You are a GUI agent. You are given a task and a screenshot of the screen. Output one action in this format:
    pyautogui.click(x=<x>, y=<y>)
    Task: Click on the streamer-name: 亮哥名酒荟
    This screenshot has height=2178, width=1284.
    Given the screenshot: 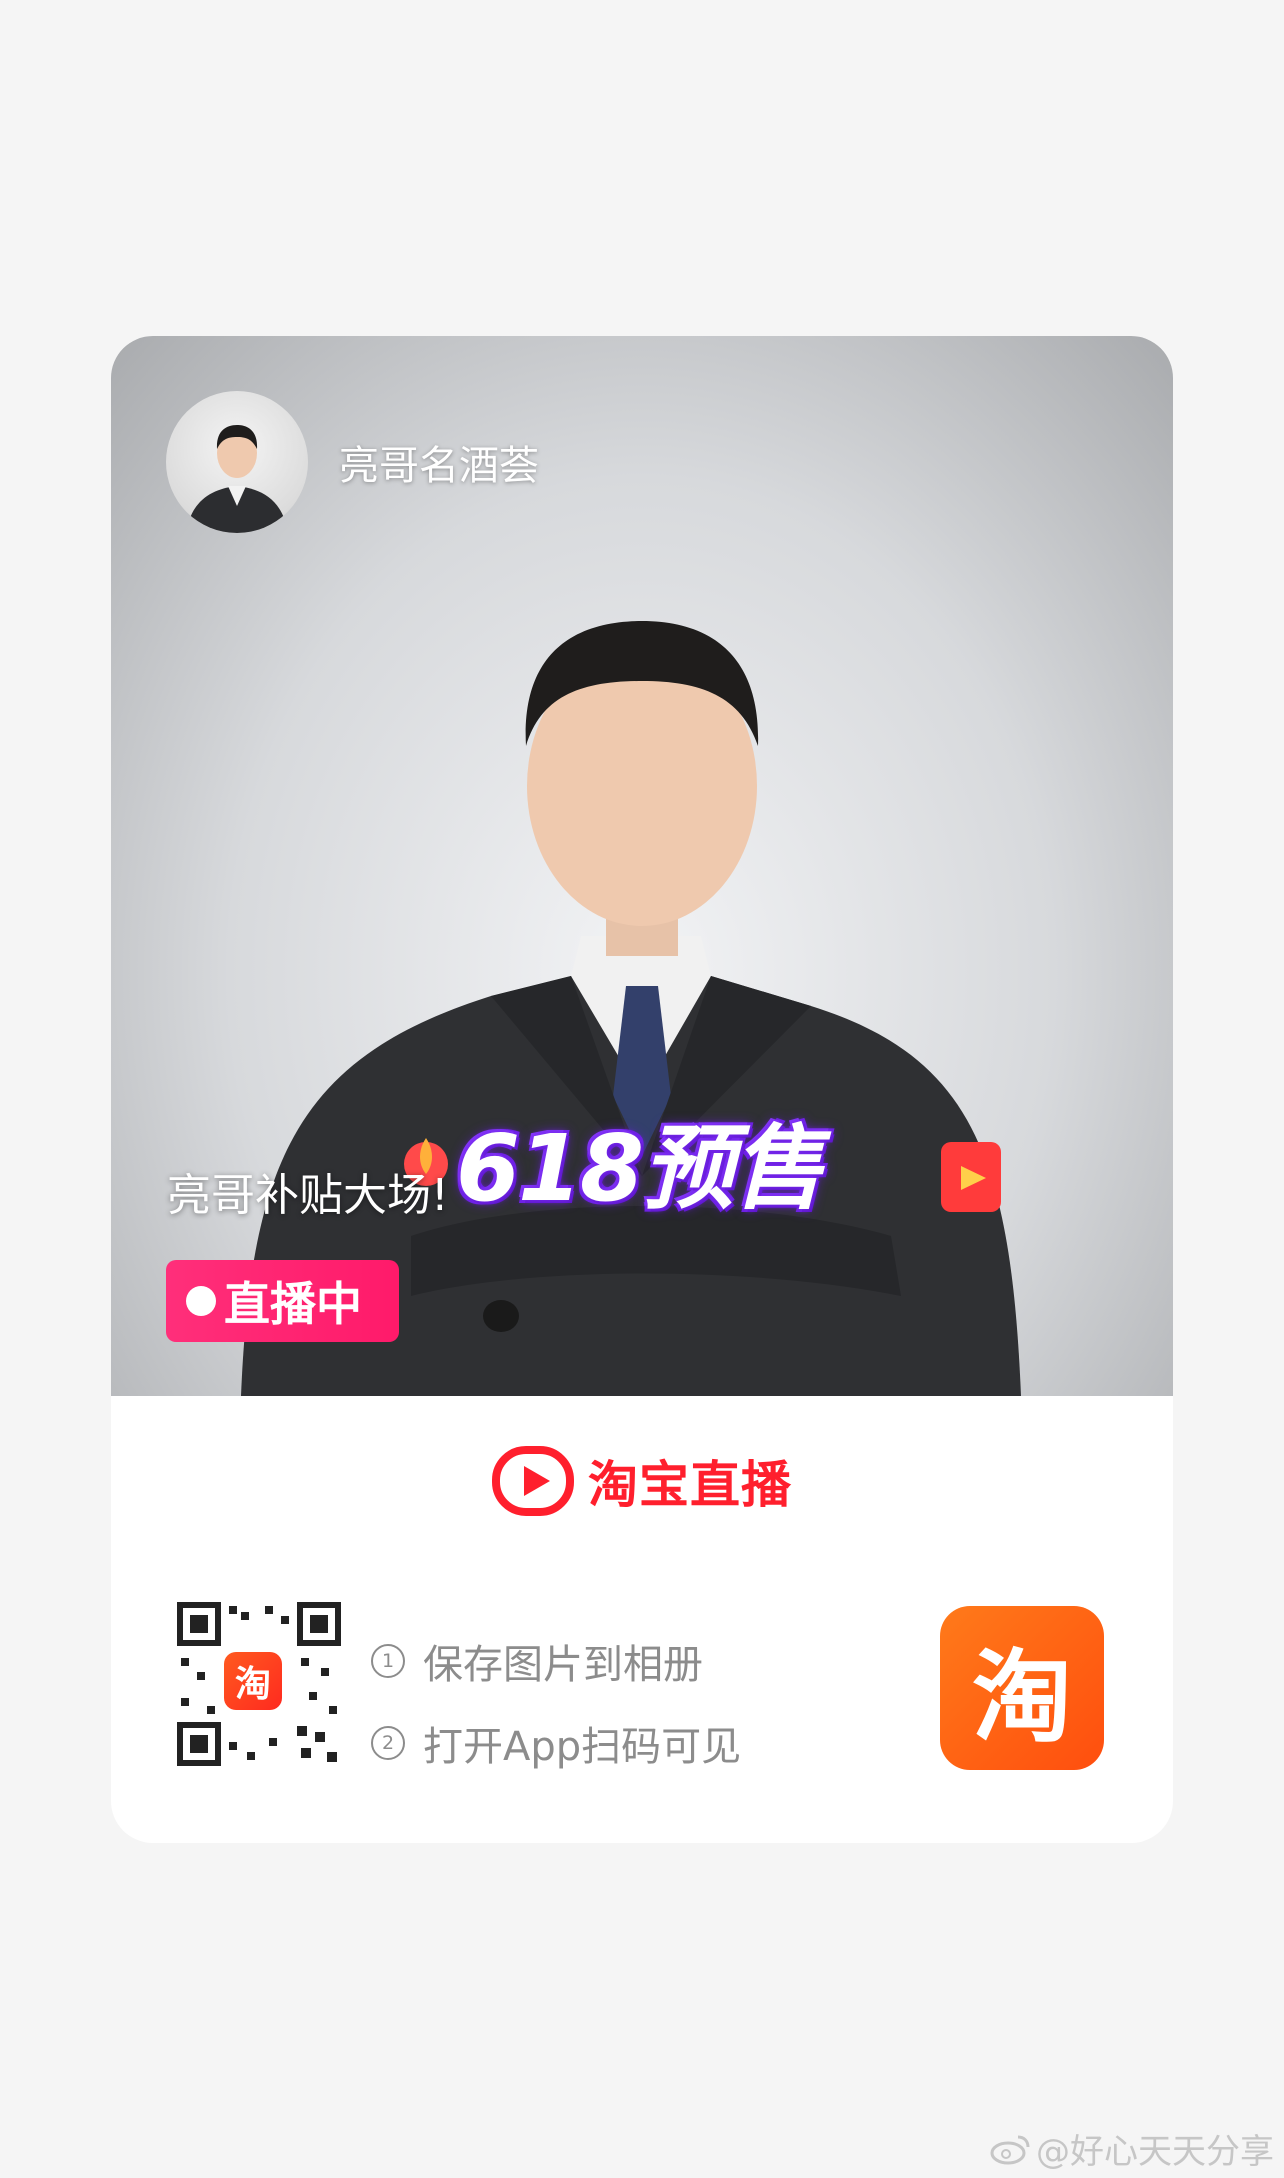 What is the action you would take?
    pyautogui.click(x=439, y=462)
    